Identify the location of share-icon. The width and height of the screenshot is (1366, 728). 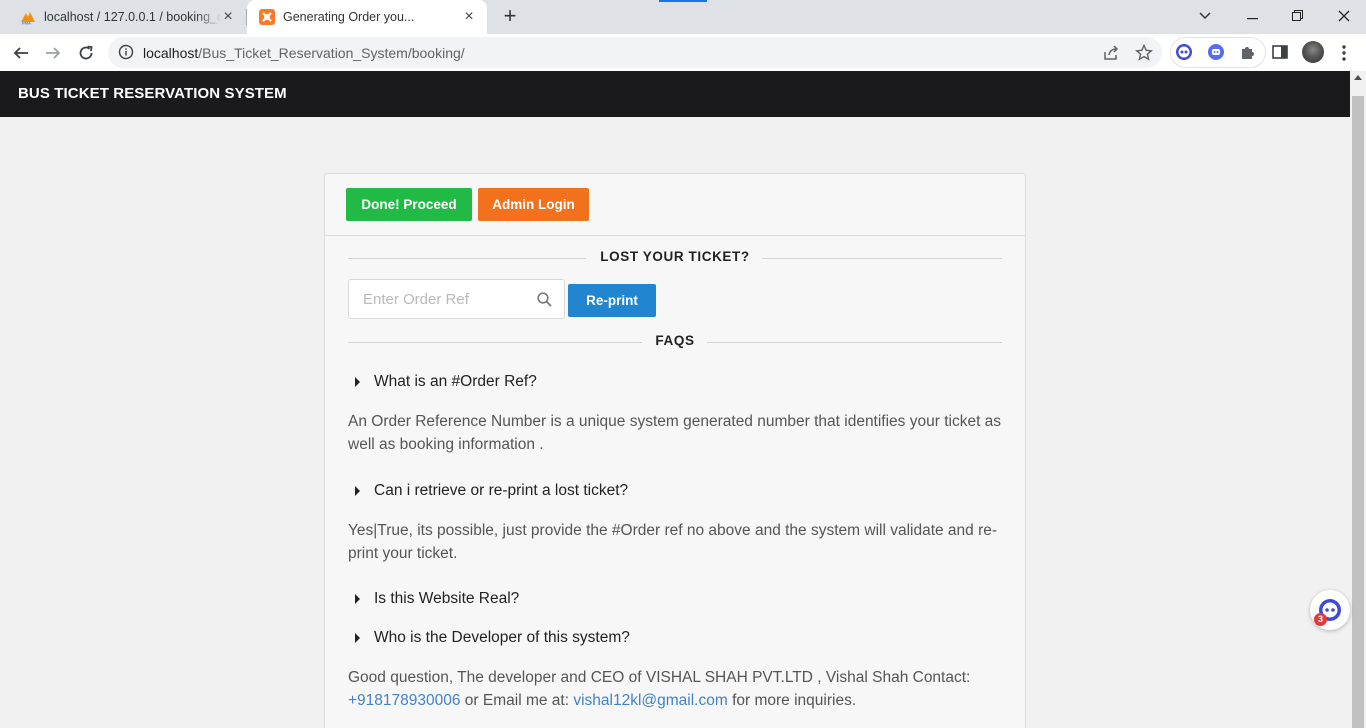
(1111, 53).